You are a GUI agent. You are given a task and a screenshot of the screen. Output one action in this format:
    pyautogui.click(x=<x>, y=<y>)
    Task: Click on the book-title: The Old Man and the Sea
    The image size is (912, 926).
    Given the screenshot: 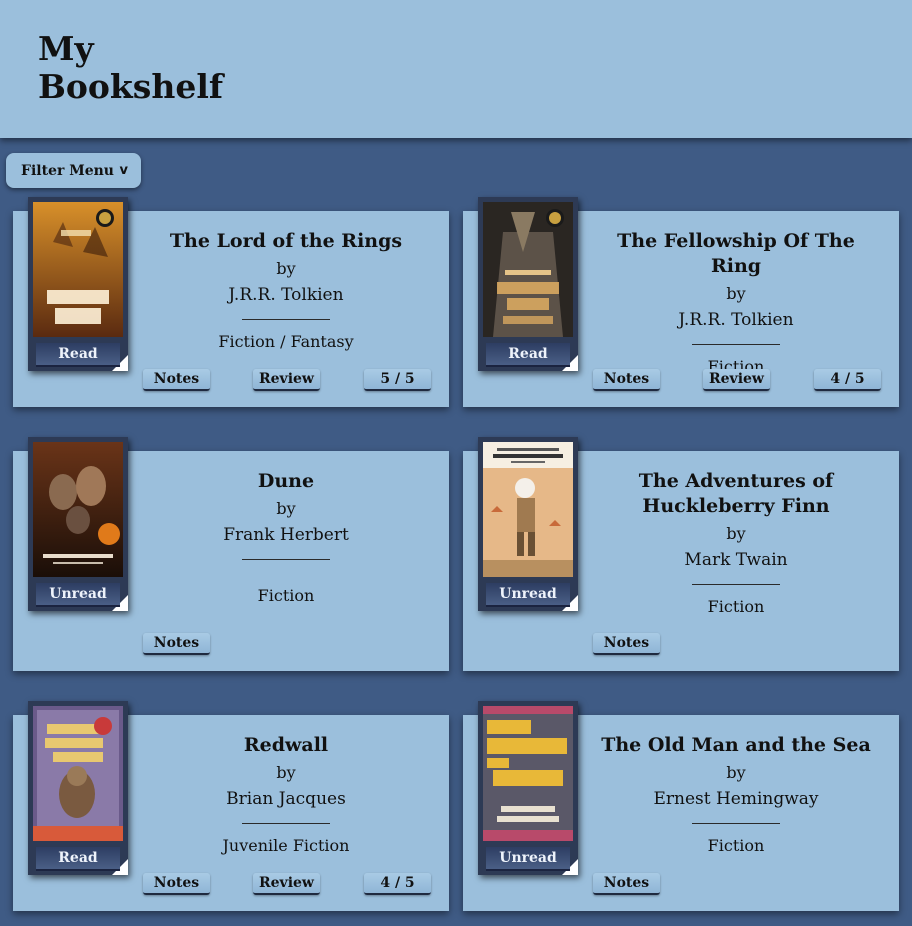 What is the action you would take?
    pyautogui.click(x=736, y=745)
    